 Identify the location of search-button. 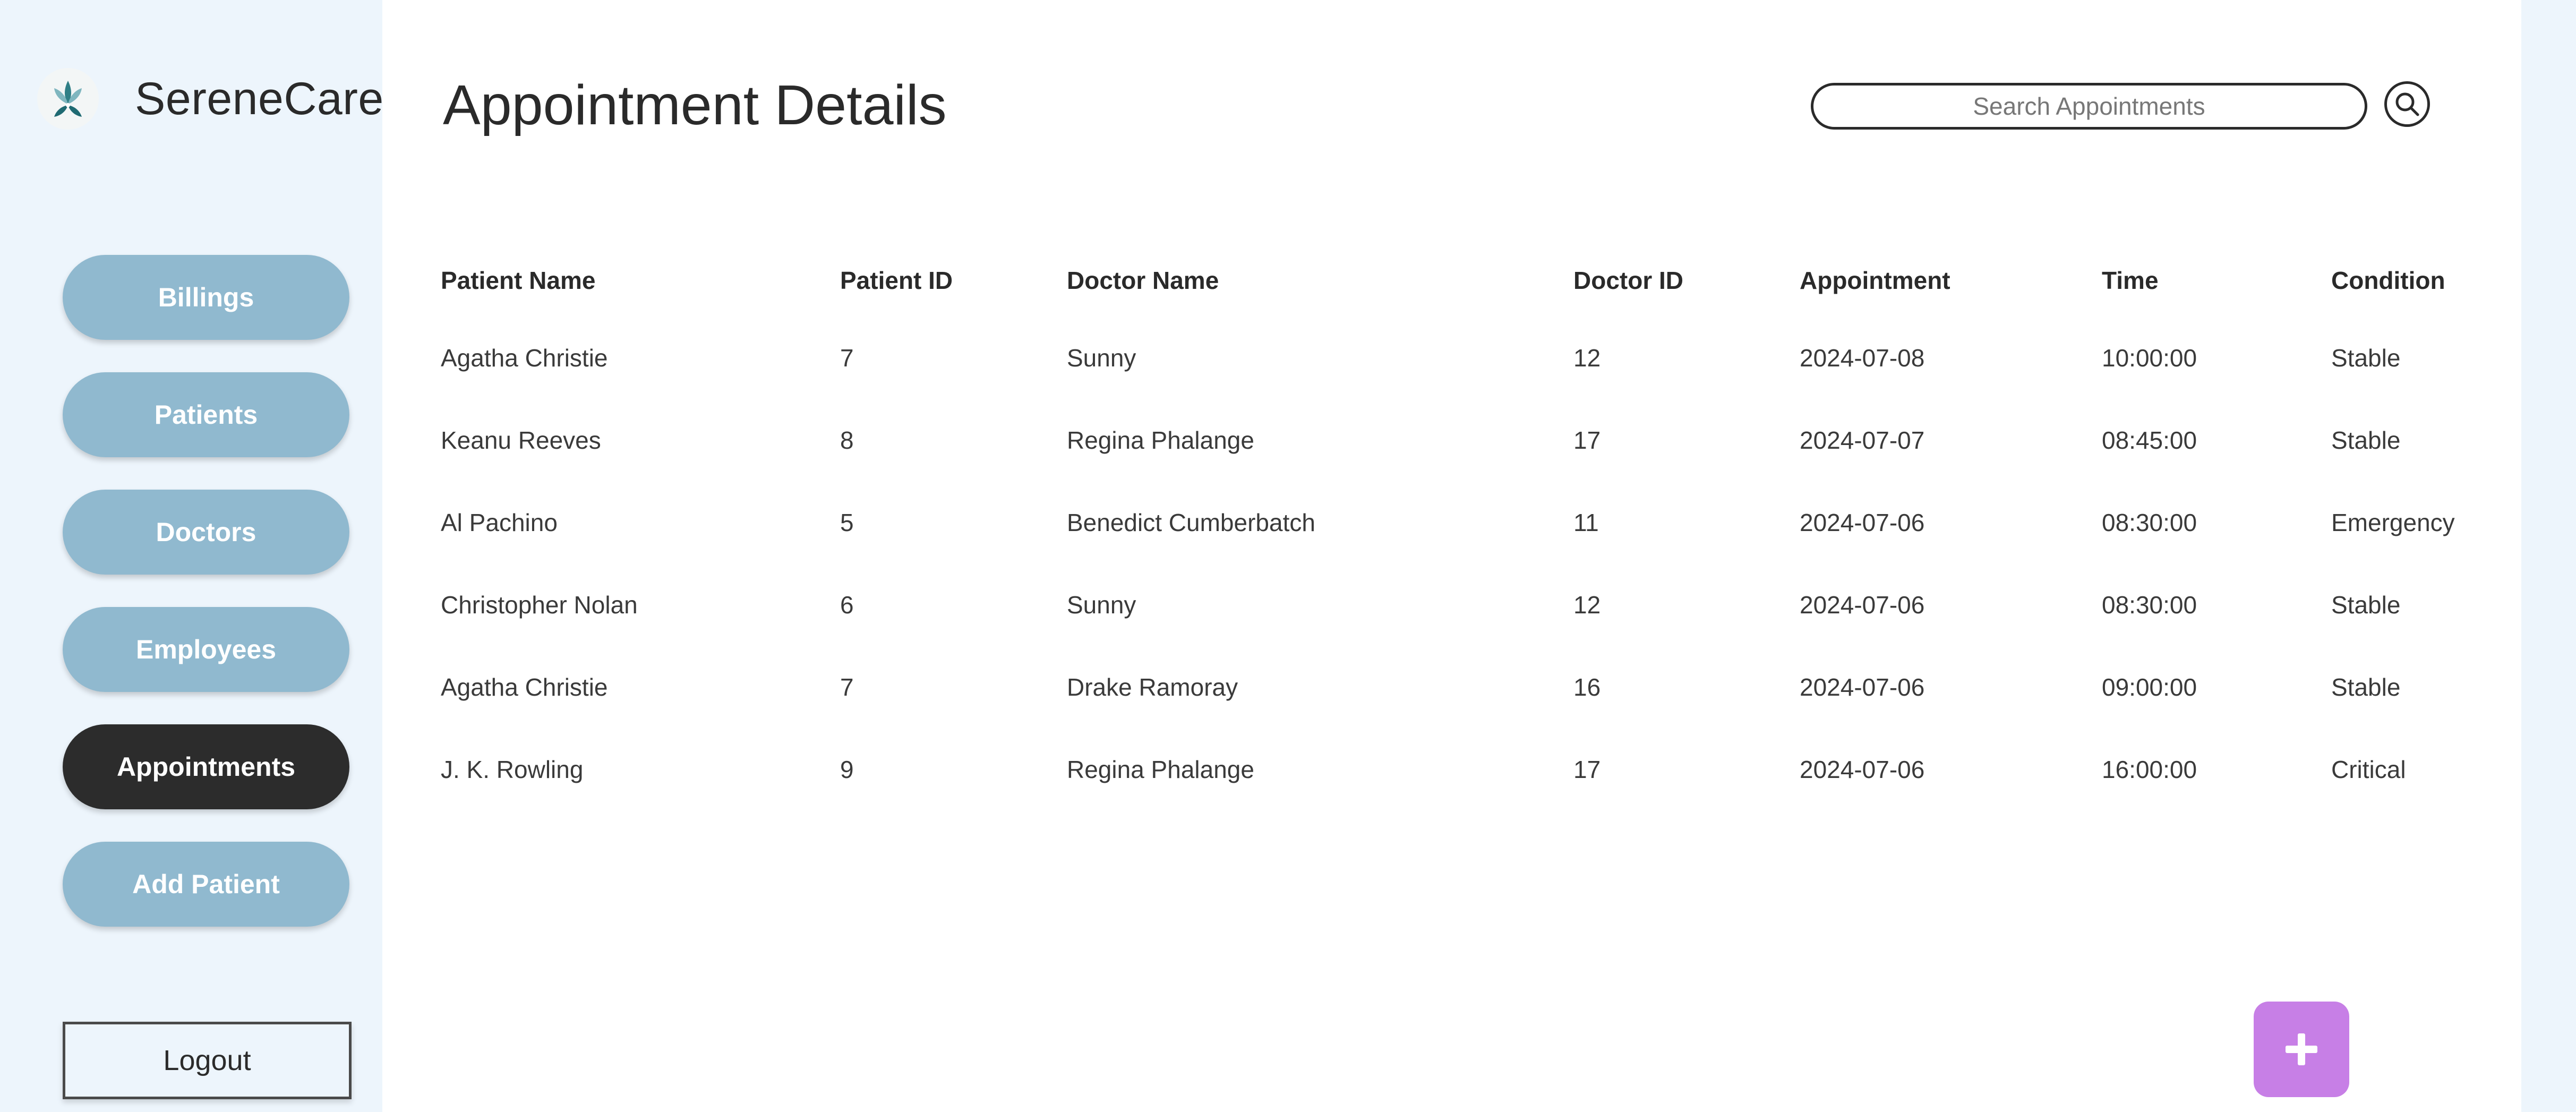
(2407, 104).